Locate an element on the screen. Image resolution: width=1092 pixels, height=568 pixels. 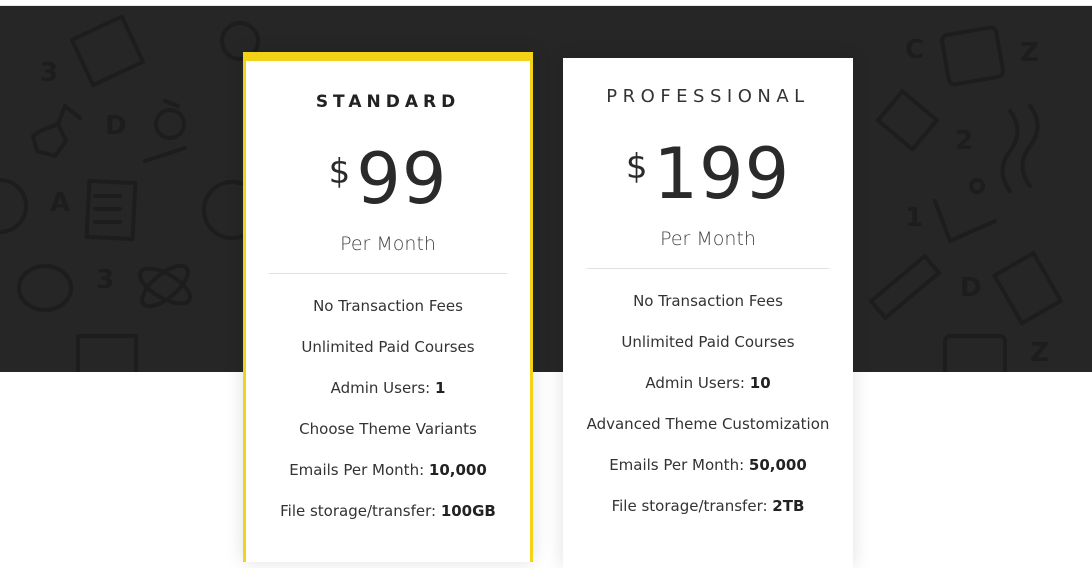
molecule-doodle-icon is located at coordinates (56, 131).